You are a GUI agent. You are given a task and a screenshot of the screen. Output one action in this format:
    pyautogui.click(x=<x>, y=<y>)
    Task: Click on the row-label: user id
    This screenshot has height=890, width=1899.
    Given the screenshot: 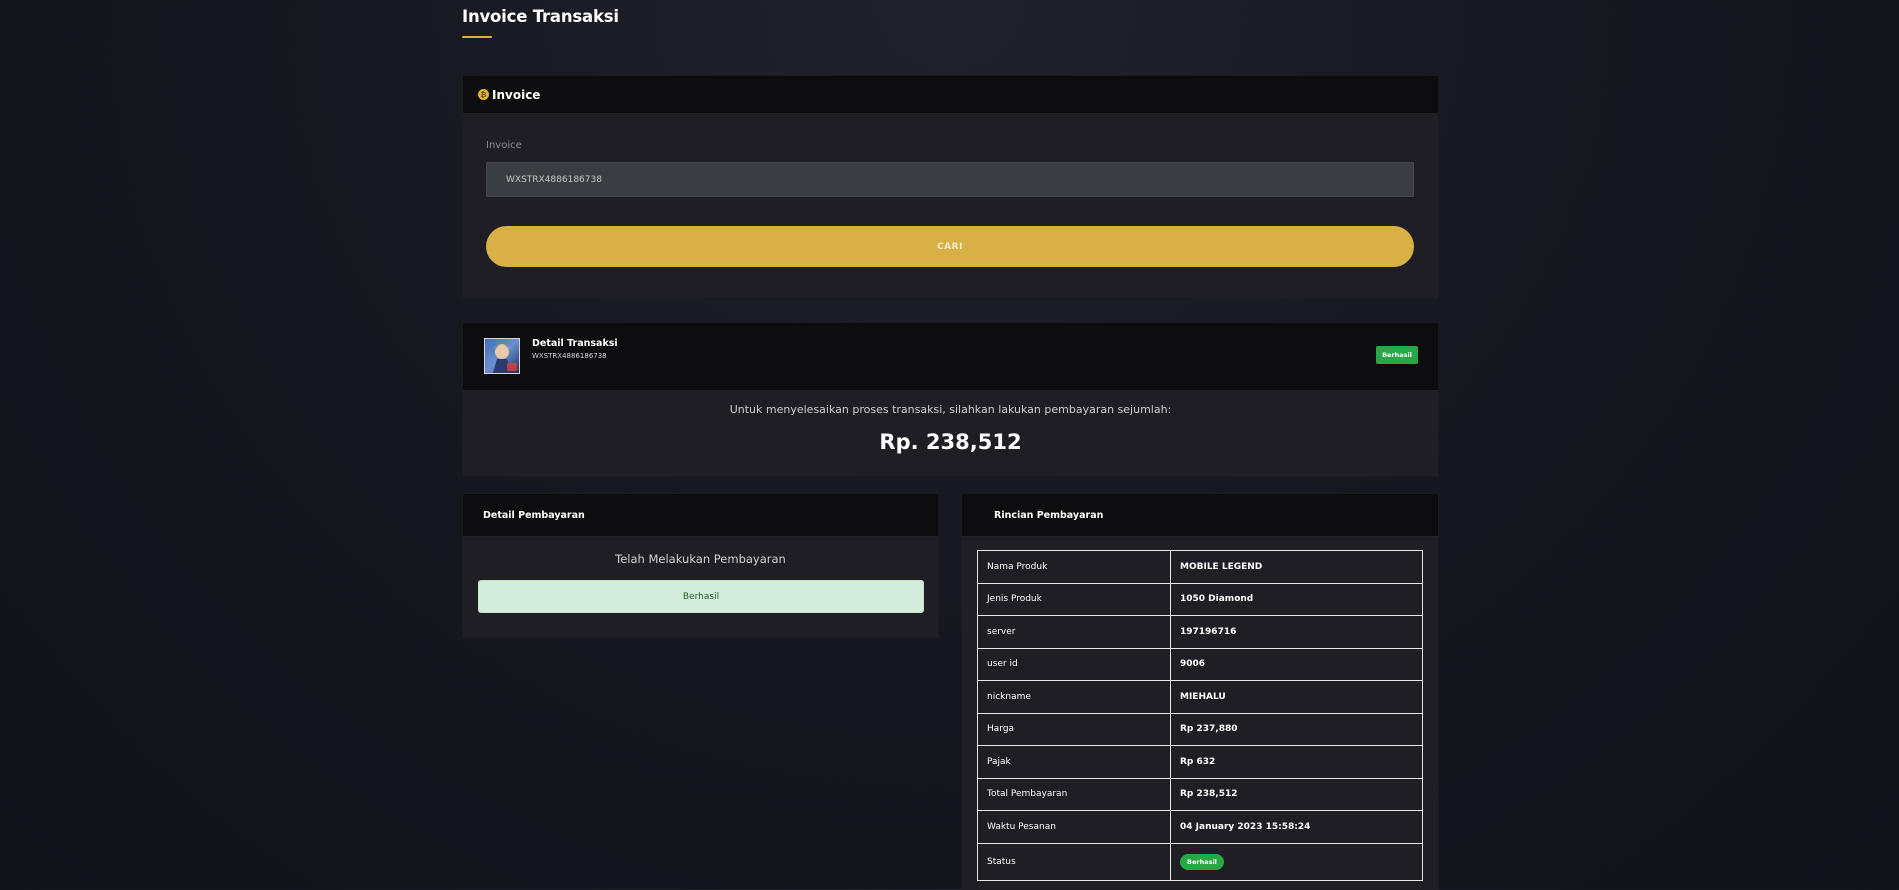 What is the action you would take?
    pyautogui.click(x=1074, y=664)
    